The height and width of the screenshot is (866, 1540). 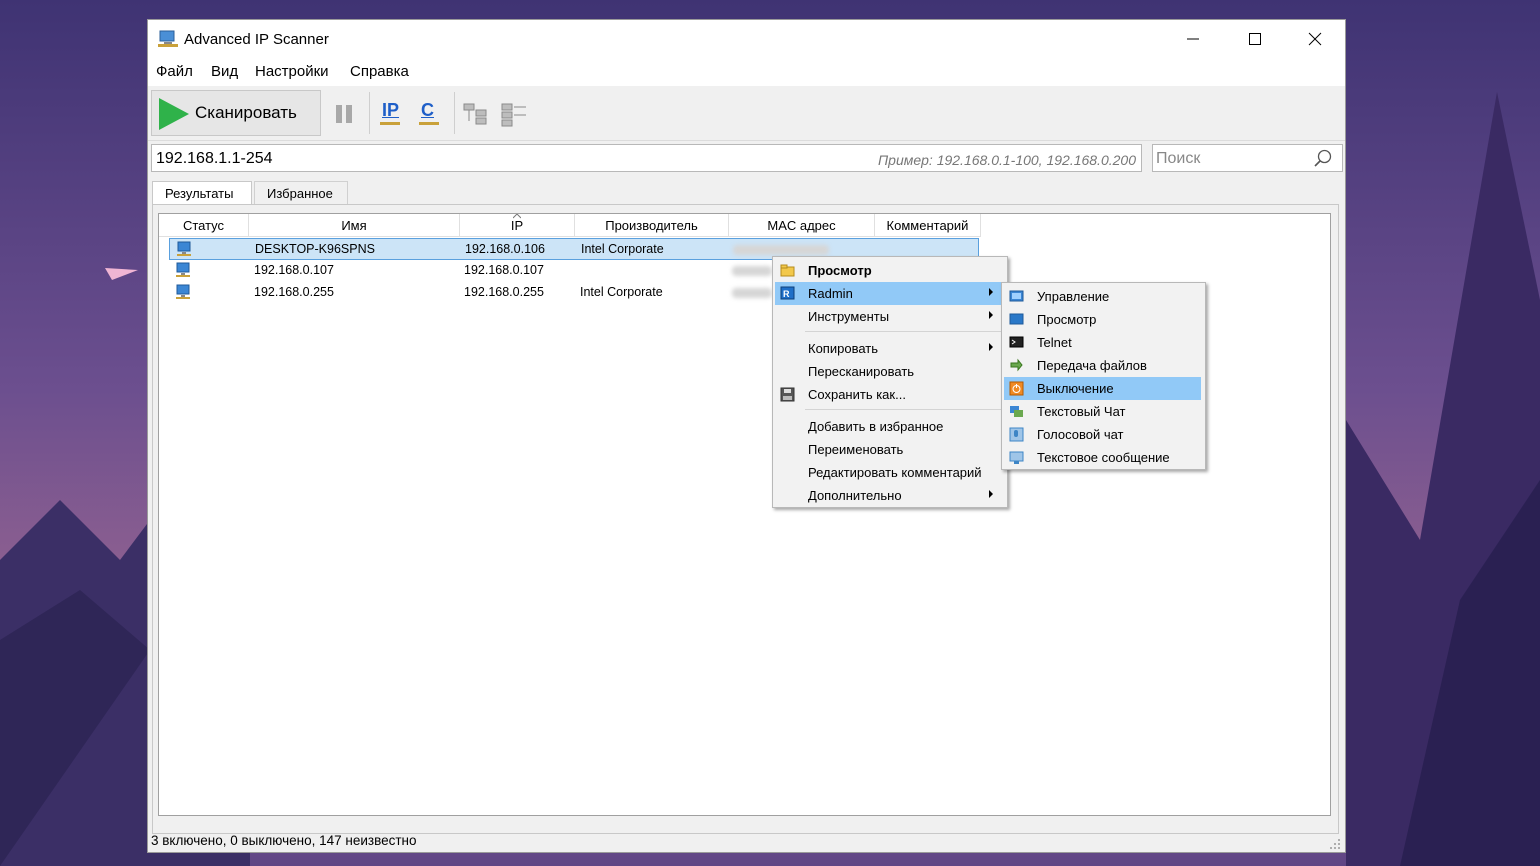 I want to click on title-bar: Advanced IP Scanner, so click(x=746, y=39).